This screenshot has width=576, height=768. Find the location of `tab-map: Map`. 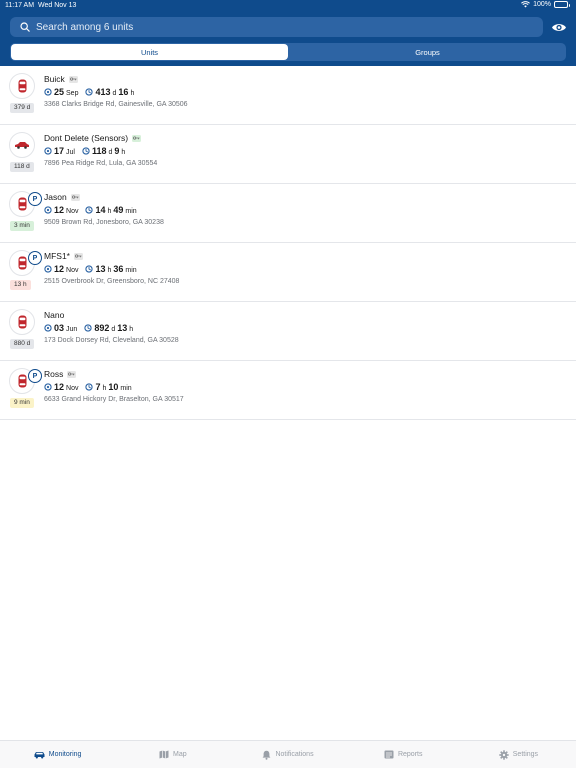

tab-map: Map is located at coordinates (172, 754).